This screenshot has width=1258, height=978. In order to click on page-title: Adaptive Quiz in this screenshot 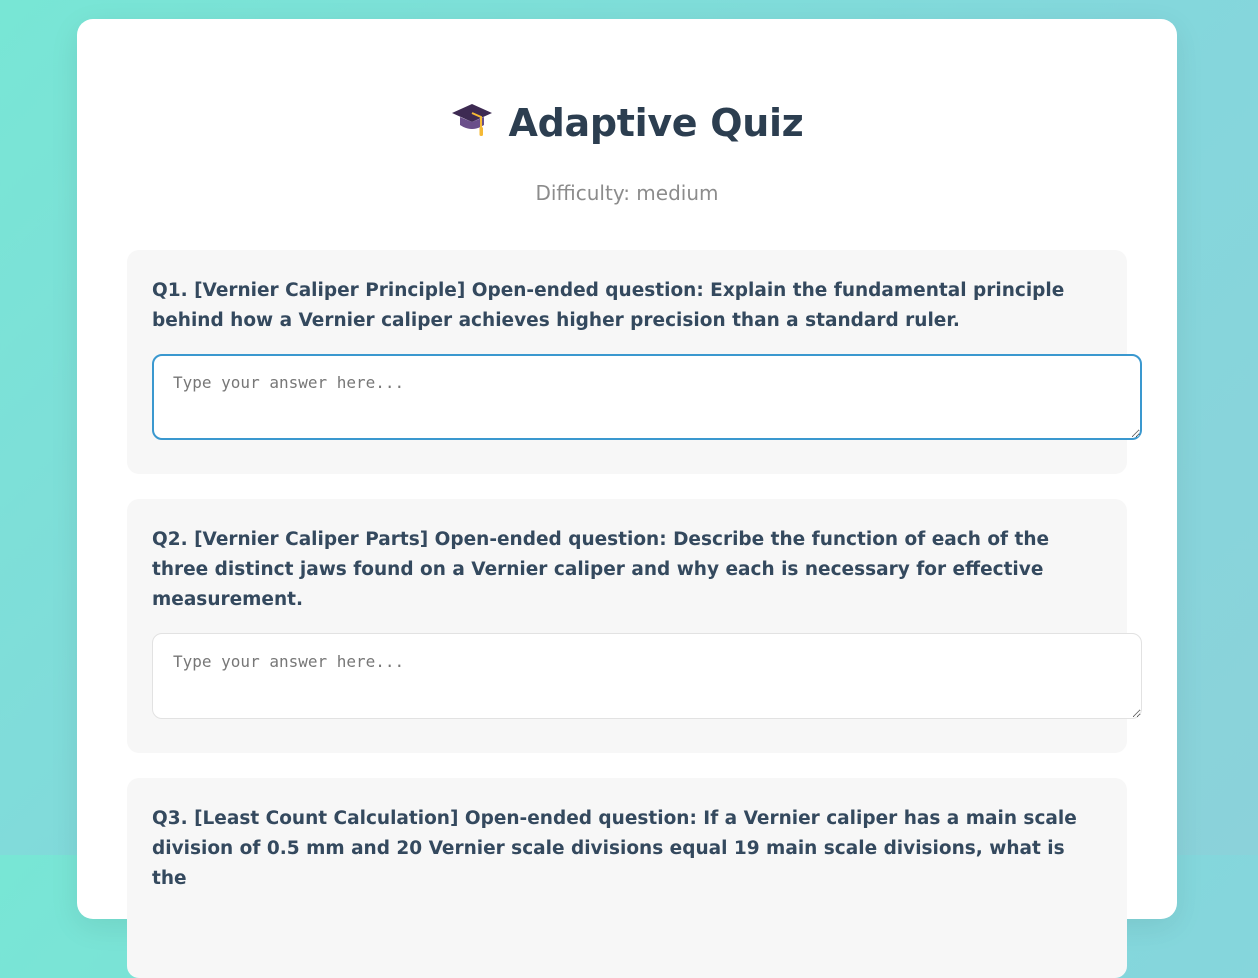, I will do `click(656, 123)`.